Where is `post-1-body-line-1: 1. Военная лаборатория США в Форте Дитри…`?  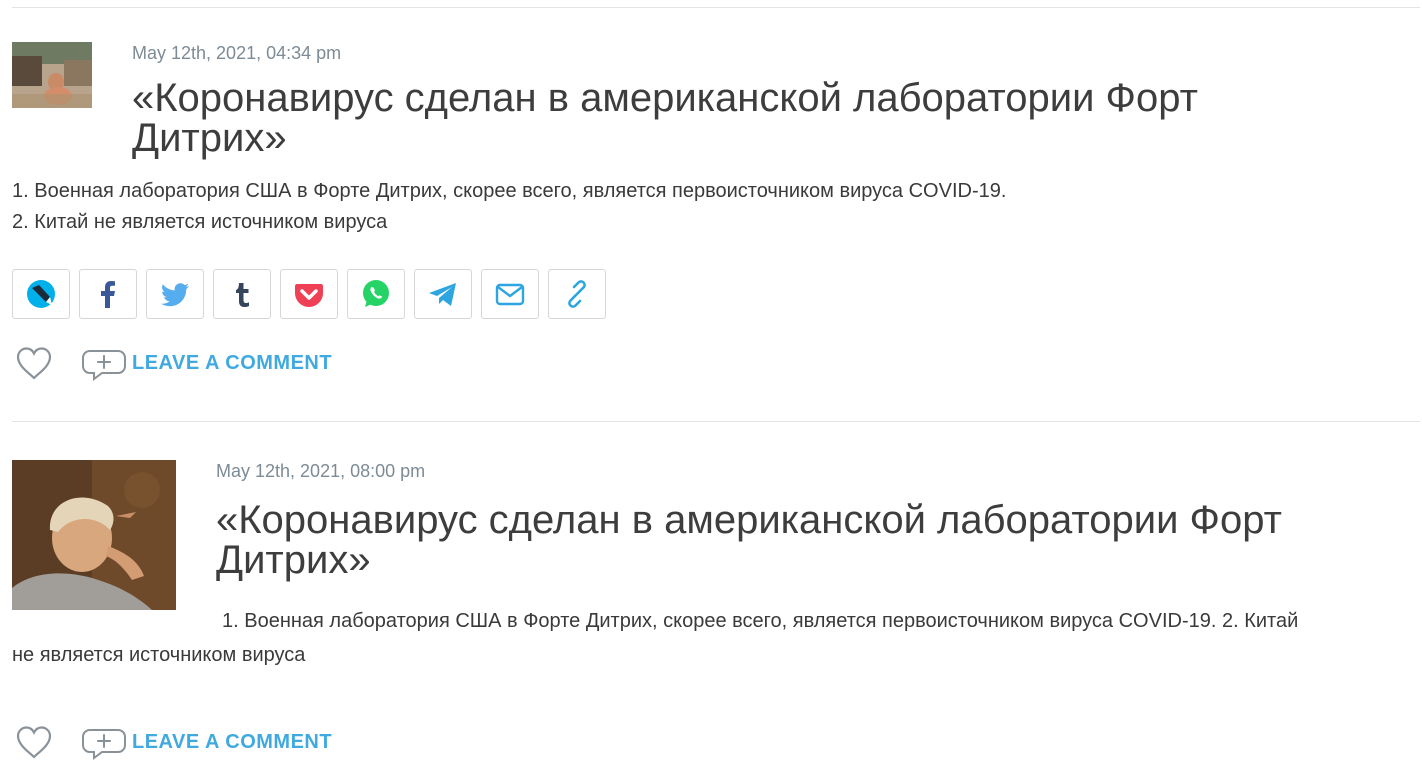
post-1-body-line-1: 1. Военная лаборатория США в Форте Дитри… is located at coordinates (509, 191).